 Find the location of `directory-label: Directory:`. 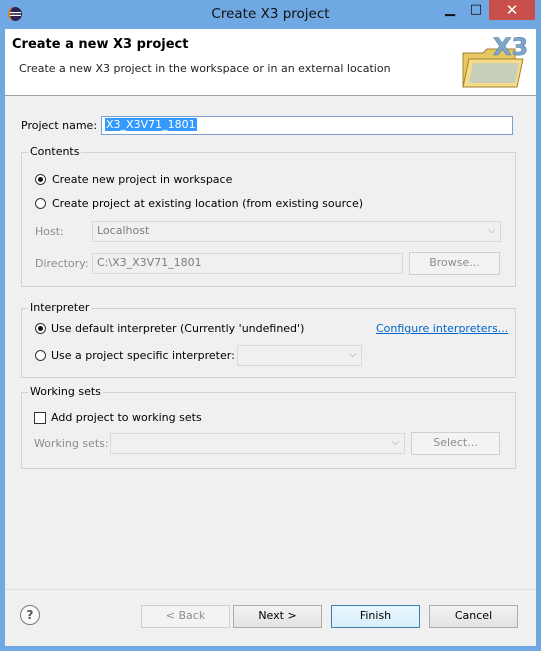

directory-label: Directory: is located at coordinates (62, 263).